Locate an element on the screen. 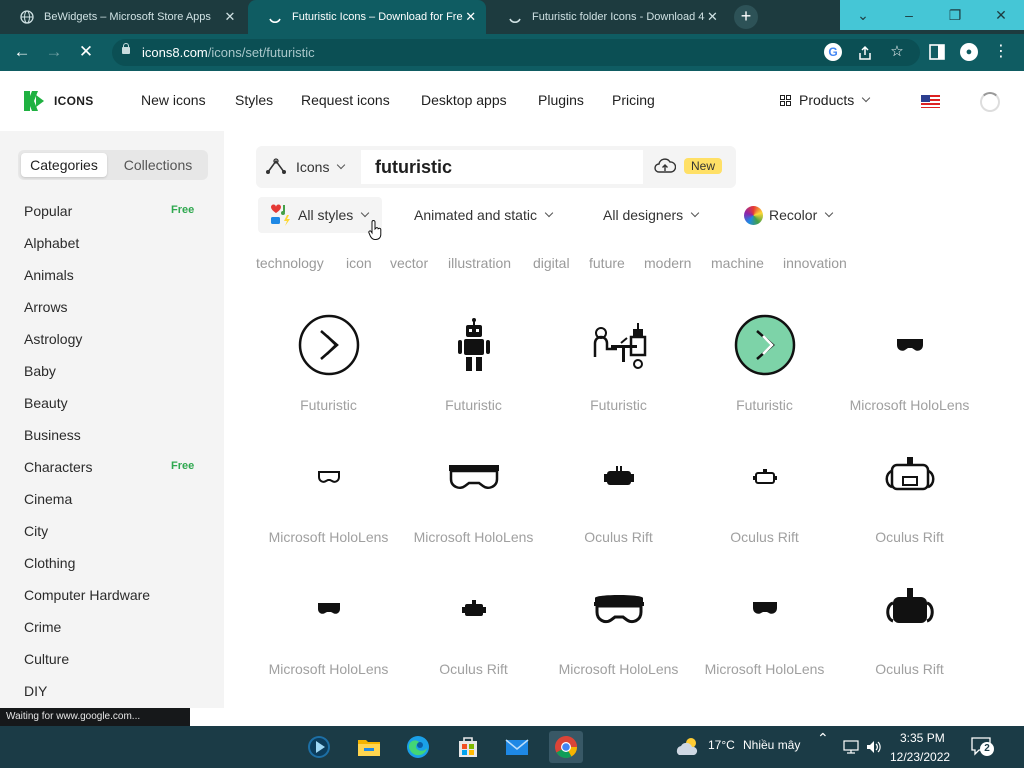 This screenshot has height=768, width=1024. show-hidden-icons-chevron-icon: ⌃ is located at coordinates (823, 738).